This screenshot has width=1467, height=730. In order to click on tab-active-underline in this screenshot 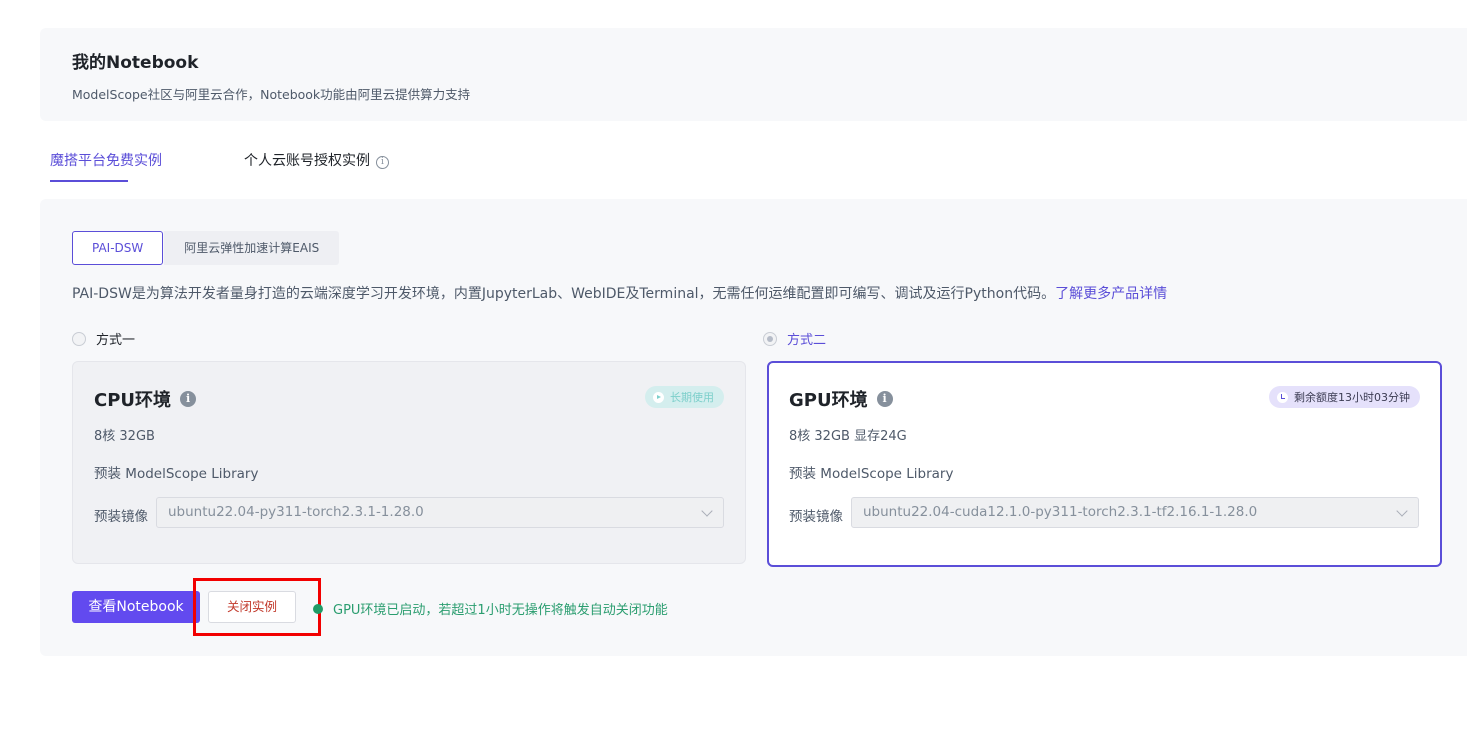, I will do `click(89, 181)`.